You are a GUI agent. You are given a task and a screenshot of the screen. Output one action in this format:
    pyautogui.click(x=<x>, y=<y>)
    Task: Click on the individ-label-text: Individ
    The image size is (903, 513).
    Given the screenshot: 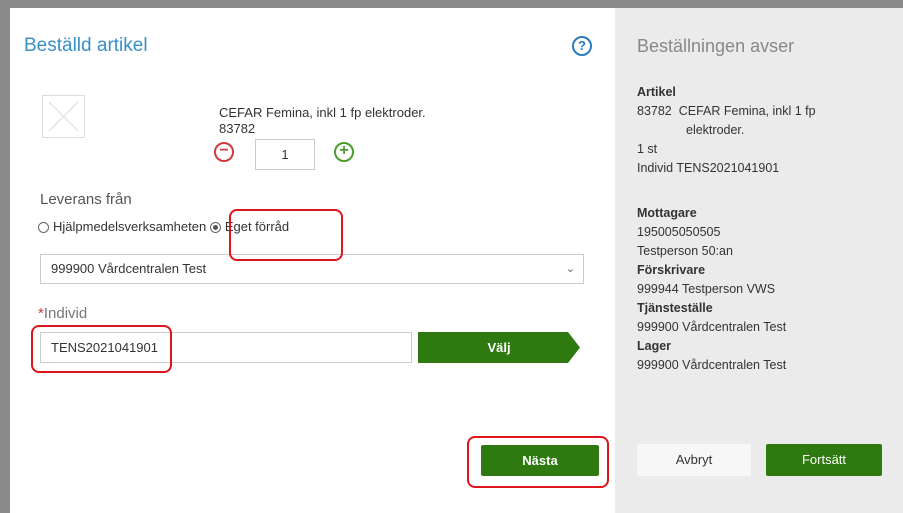 What is the action you would take?
    pyautogui.click(x=65, y=313)
    